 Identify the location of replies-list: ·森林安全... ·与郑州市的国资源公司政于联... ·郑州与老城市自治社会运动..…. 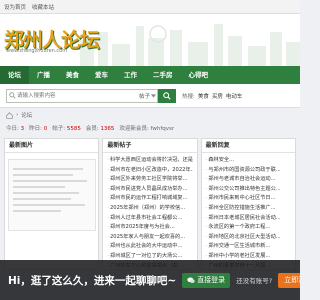
(248, 211).